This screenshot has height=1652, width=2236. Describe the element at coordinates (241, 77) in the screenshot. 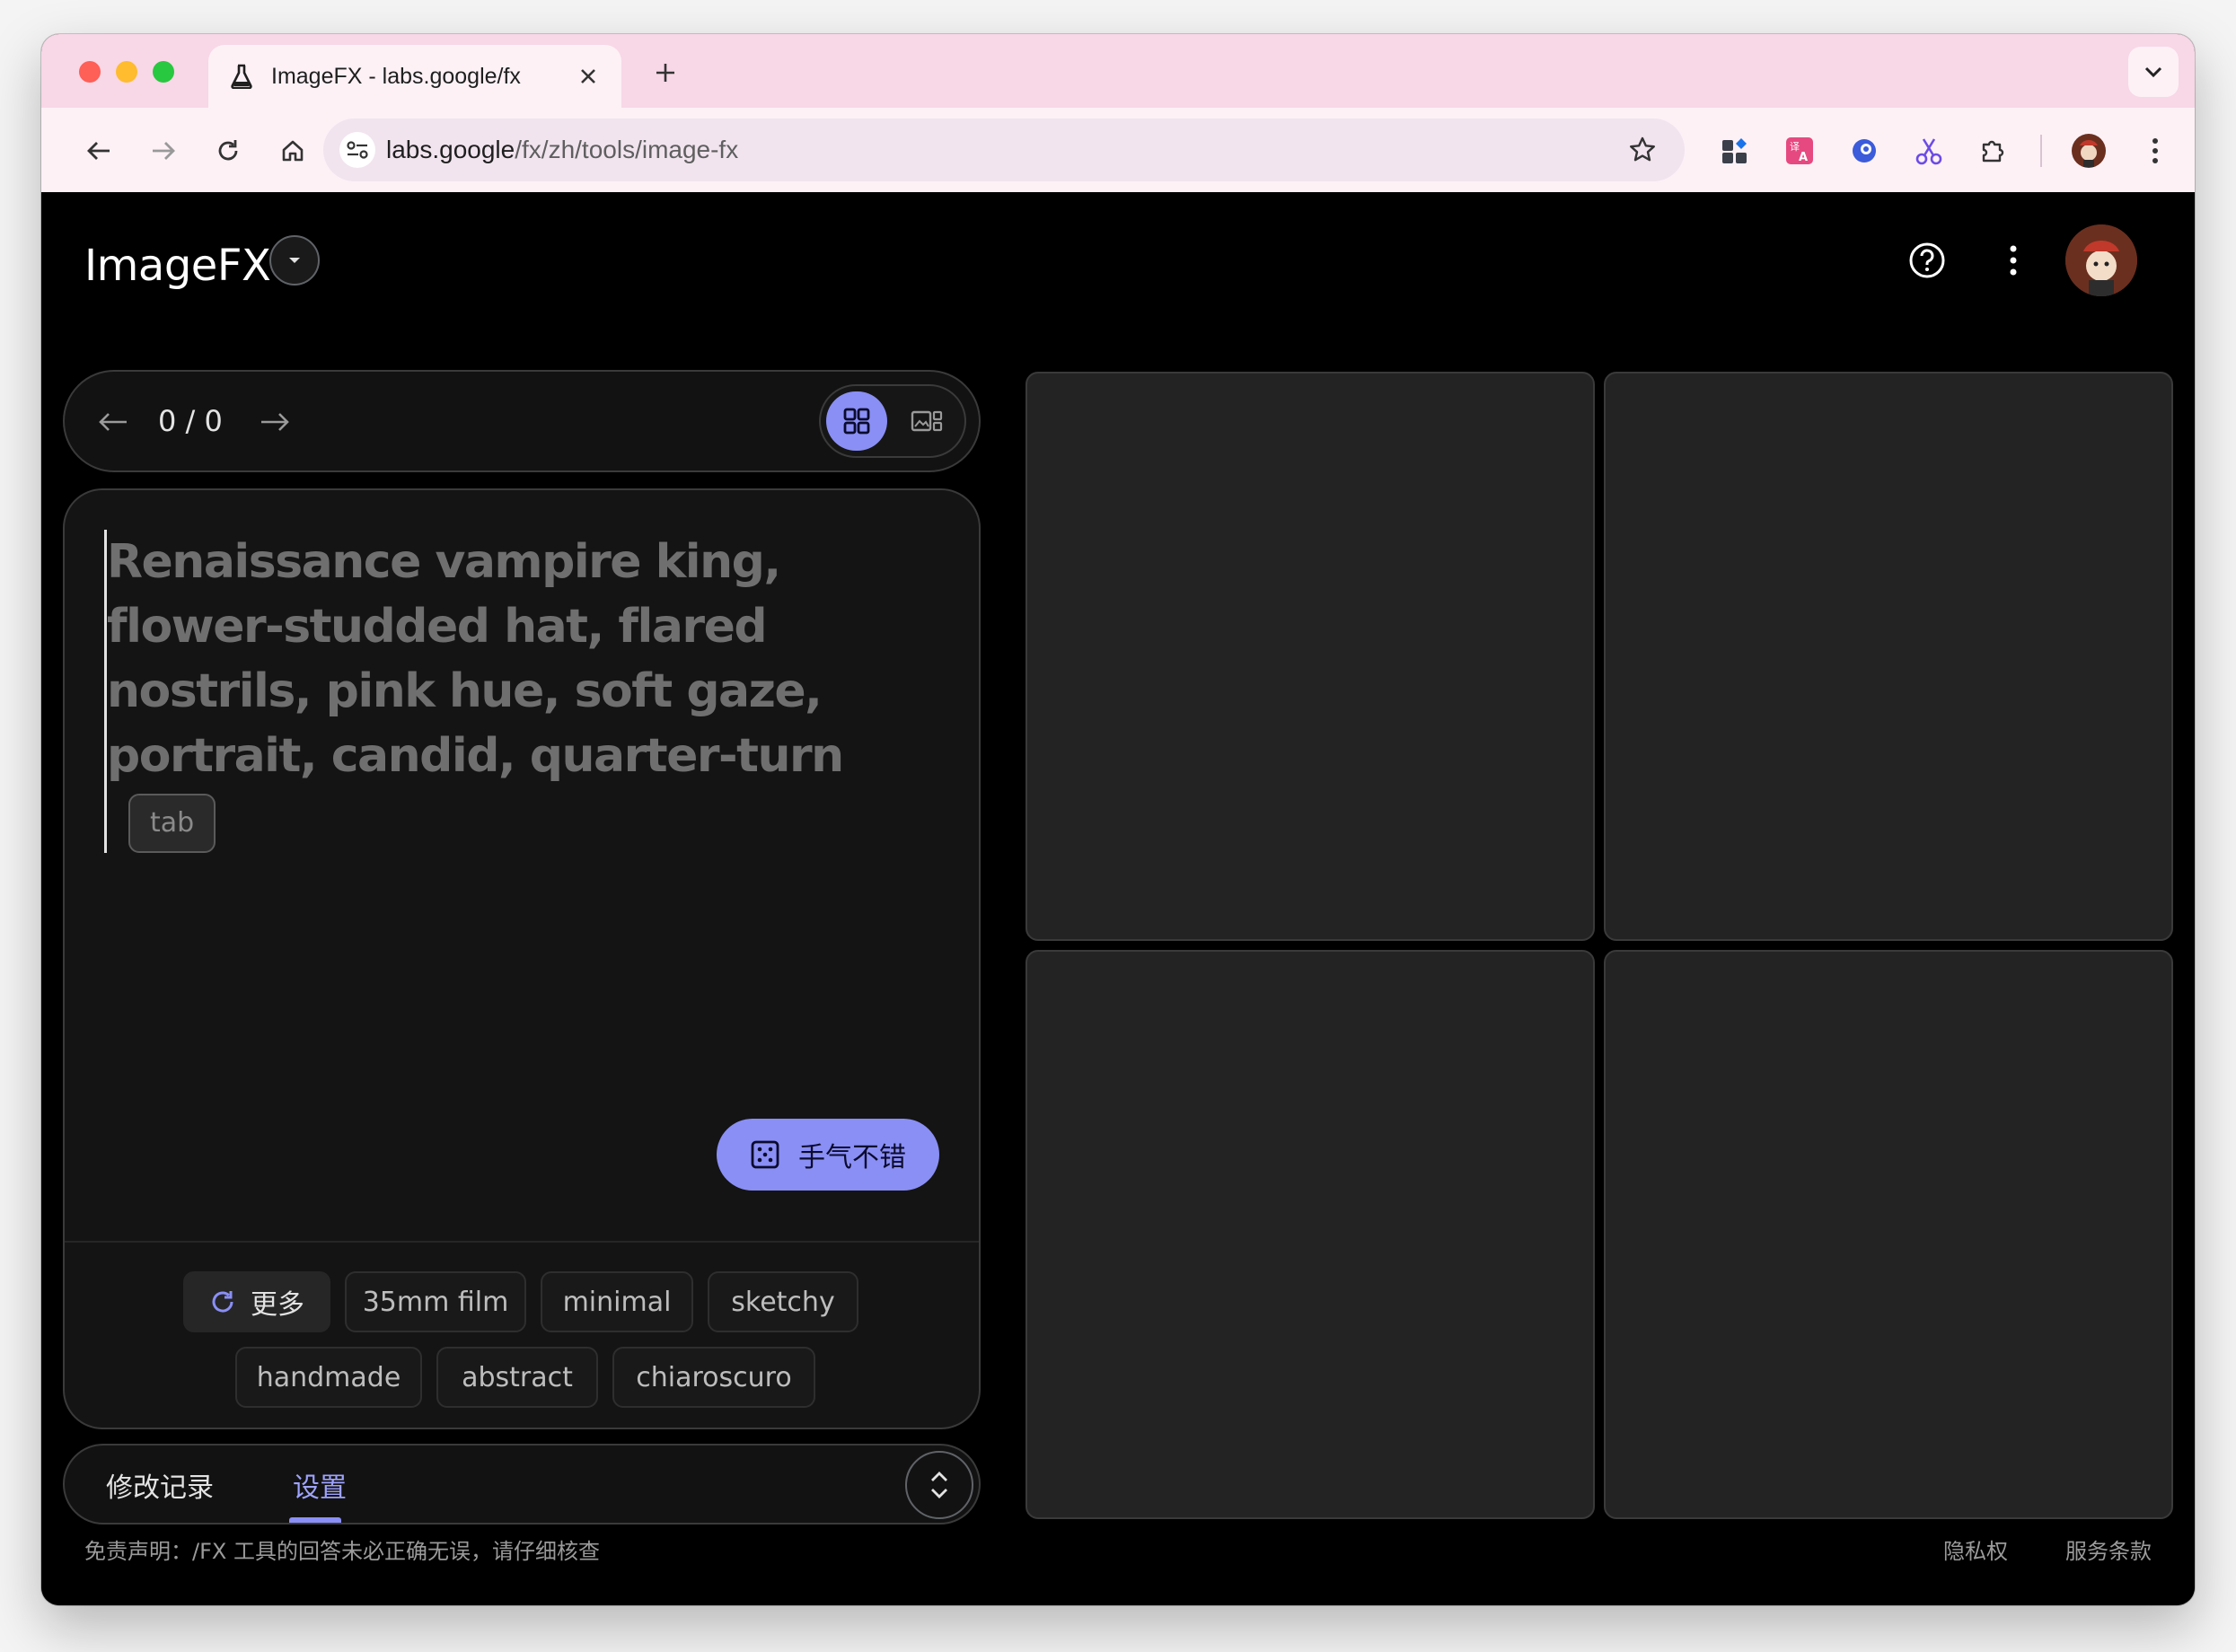

I see `flask-icon` at that location.